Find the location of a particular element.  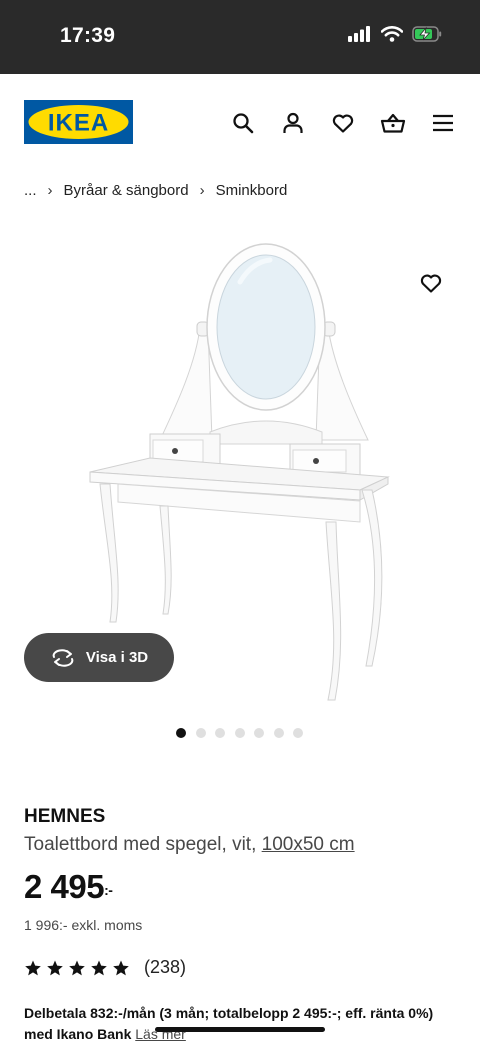

price-suffix: :- is located at coordinates (108, 890).